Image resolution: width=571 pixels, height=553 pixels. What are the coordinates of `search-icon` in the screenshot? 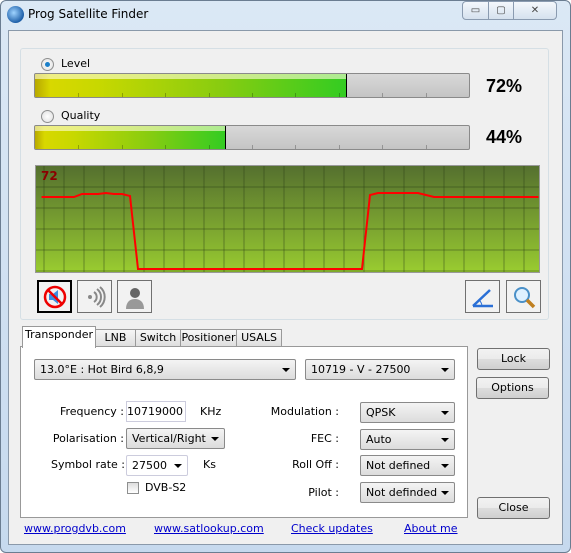 It's located at (524, 297).